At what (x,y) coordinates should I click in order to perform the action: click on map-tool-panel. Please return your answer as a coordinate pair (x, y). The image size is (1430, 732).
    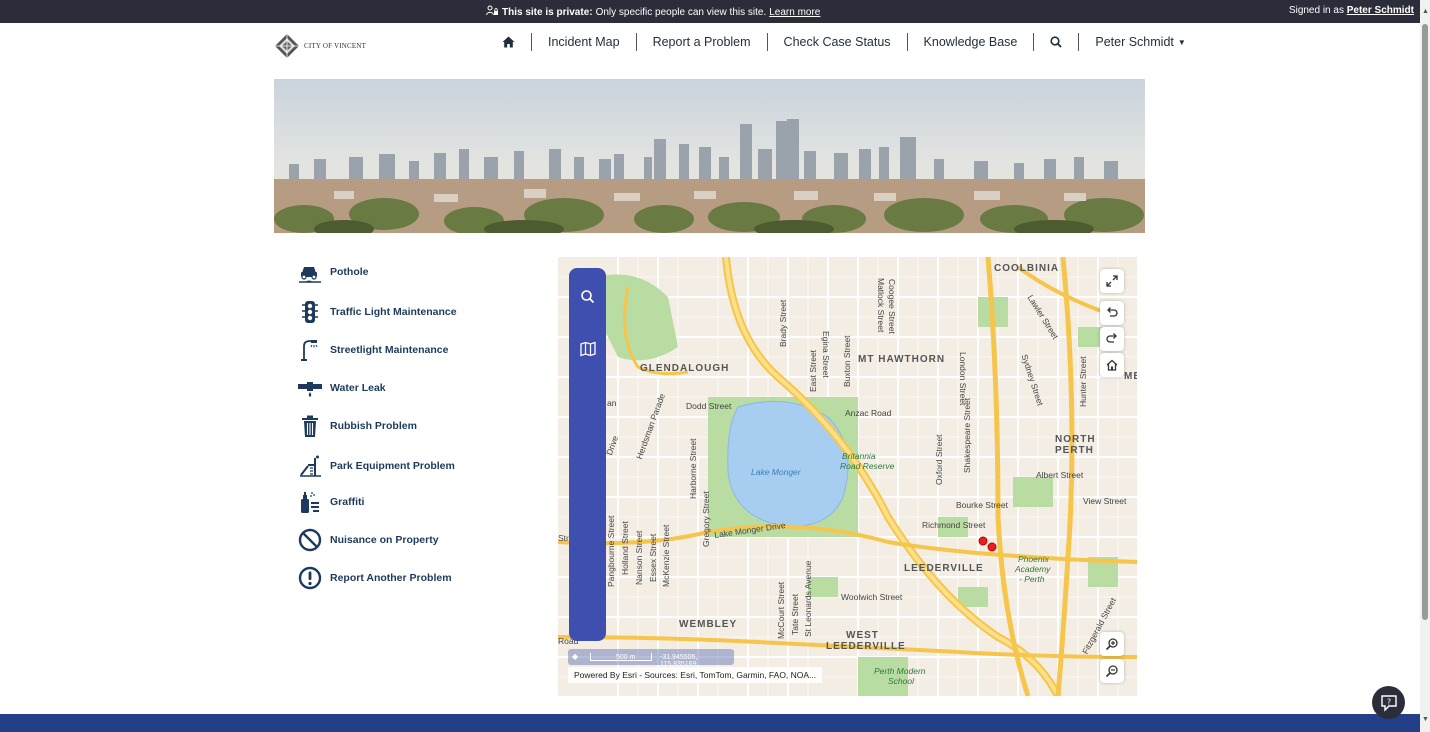
    Looking at the image, I should click on (587, 454).